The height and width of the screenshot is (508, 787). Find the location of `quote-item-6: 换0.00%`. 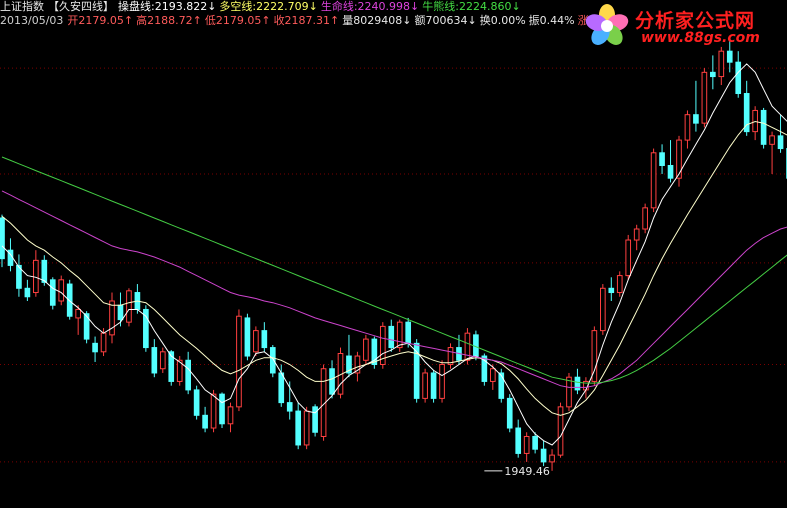

quote-item-6: 换0.00% is located at coordinates (502, 20).